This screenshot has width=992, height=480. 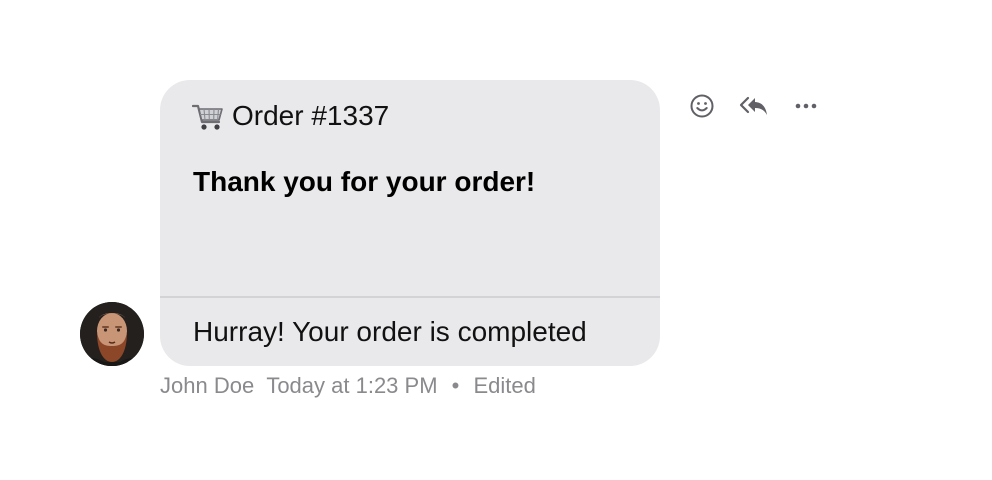 I want to click on reply-all-button, so click(x=754, y=106).